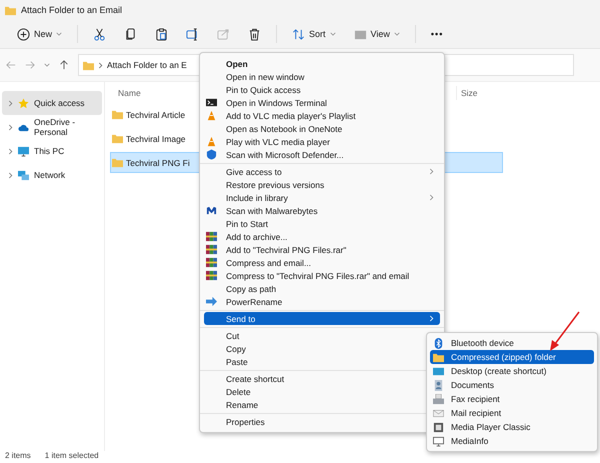  Describe the element at coordinates (18, 455) in the screenshot. I see `item-count: 2 items` at that location.